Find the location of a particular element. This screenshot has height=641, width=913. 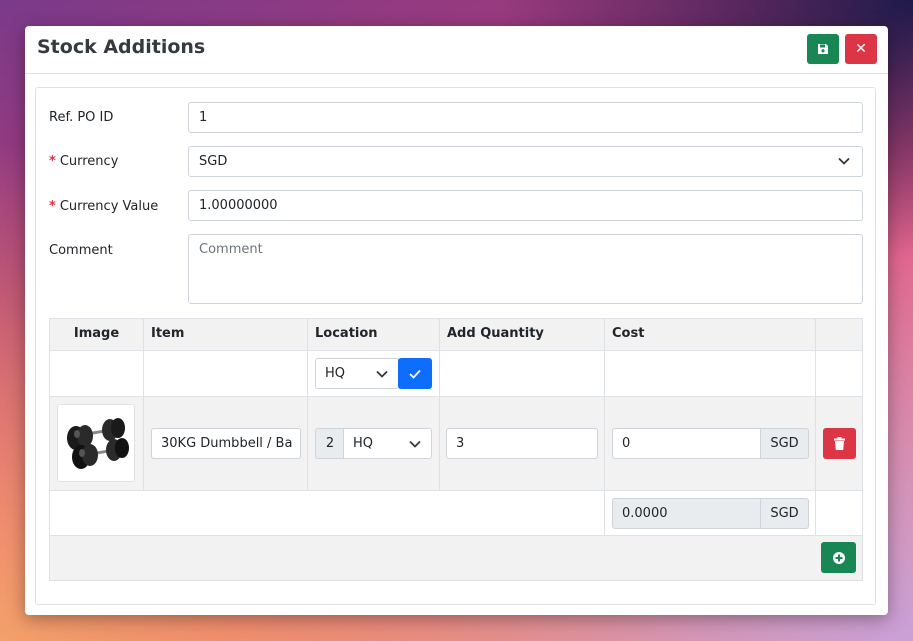

cost-currency-addon: SGD is located at coordinates (784, 443).